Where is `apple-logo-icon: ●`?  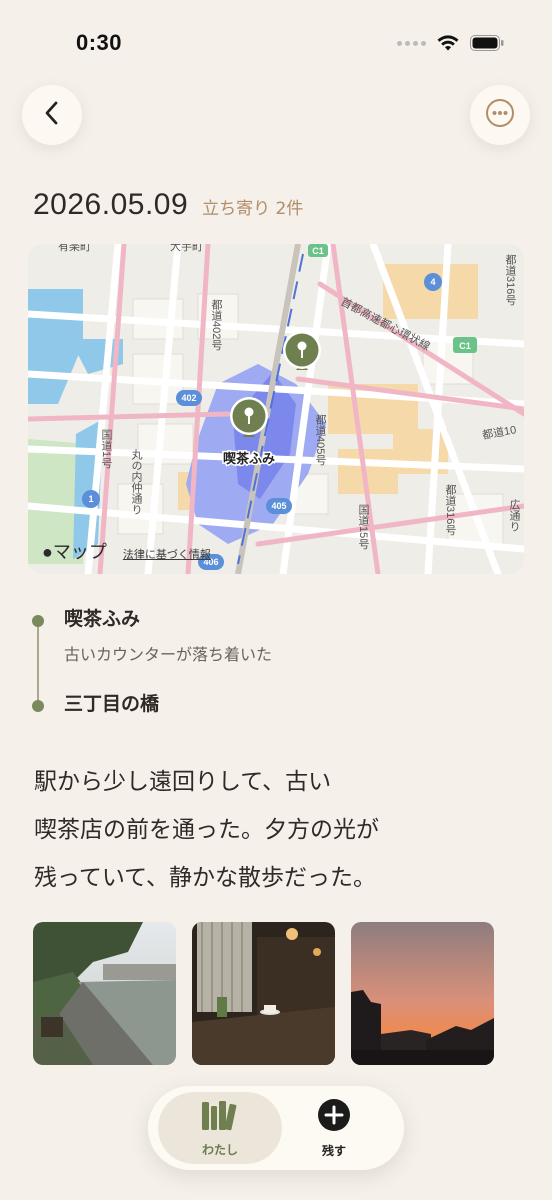
apple-logo-icon: ● is located at coordinates (47, 552).